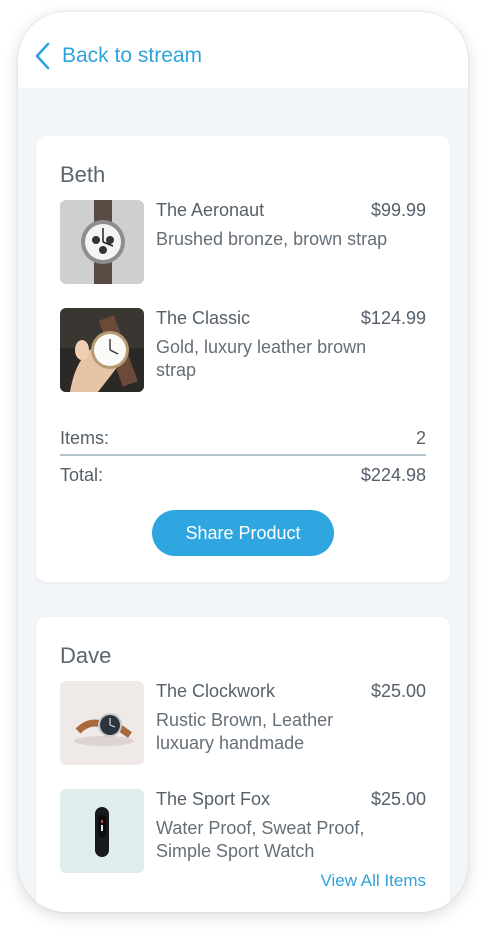 The image size is (486, 936). Describe the element at coordinates (210, 210) in the screenshot. I see `product-title: The Aeronaut` at that location.